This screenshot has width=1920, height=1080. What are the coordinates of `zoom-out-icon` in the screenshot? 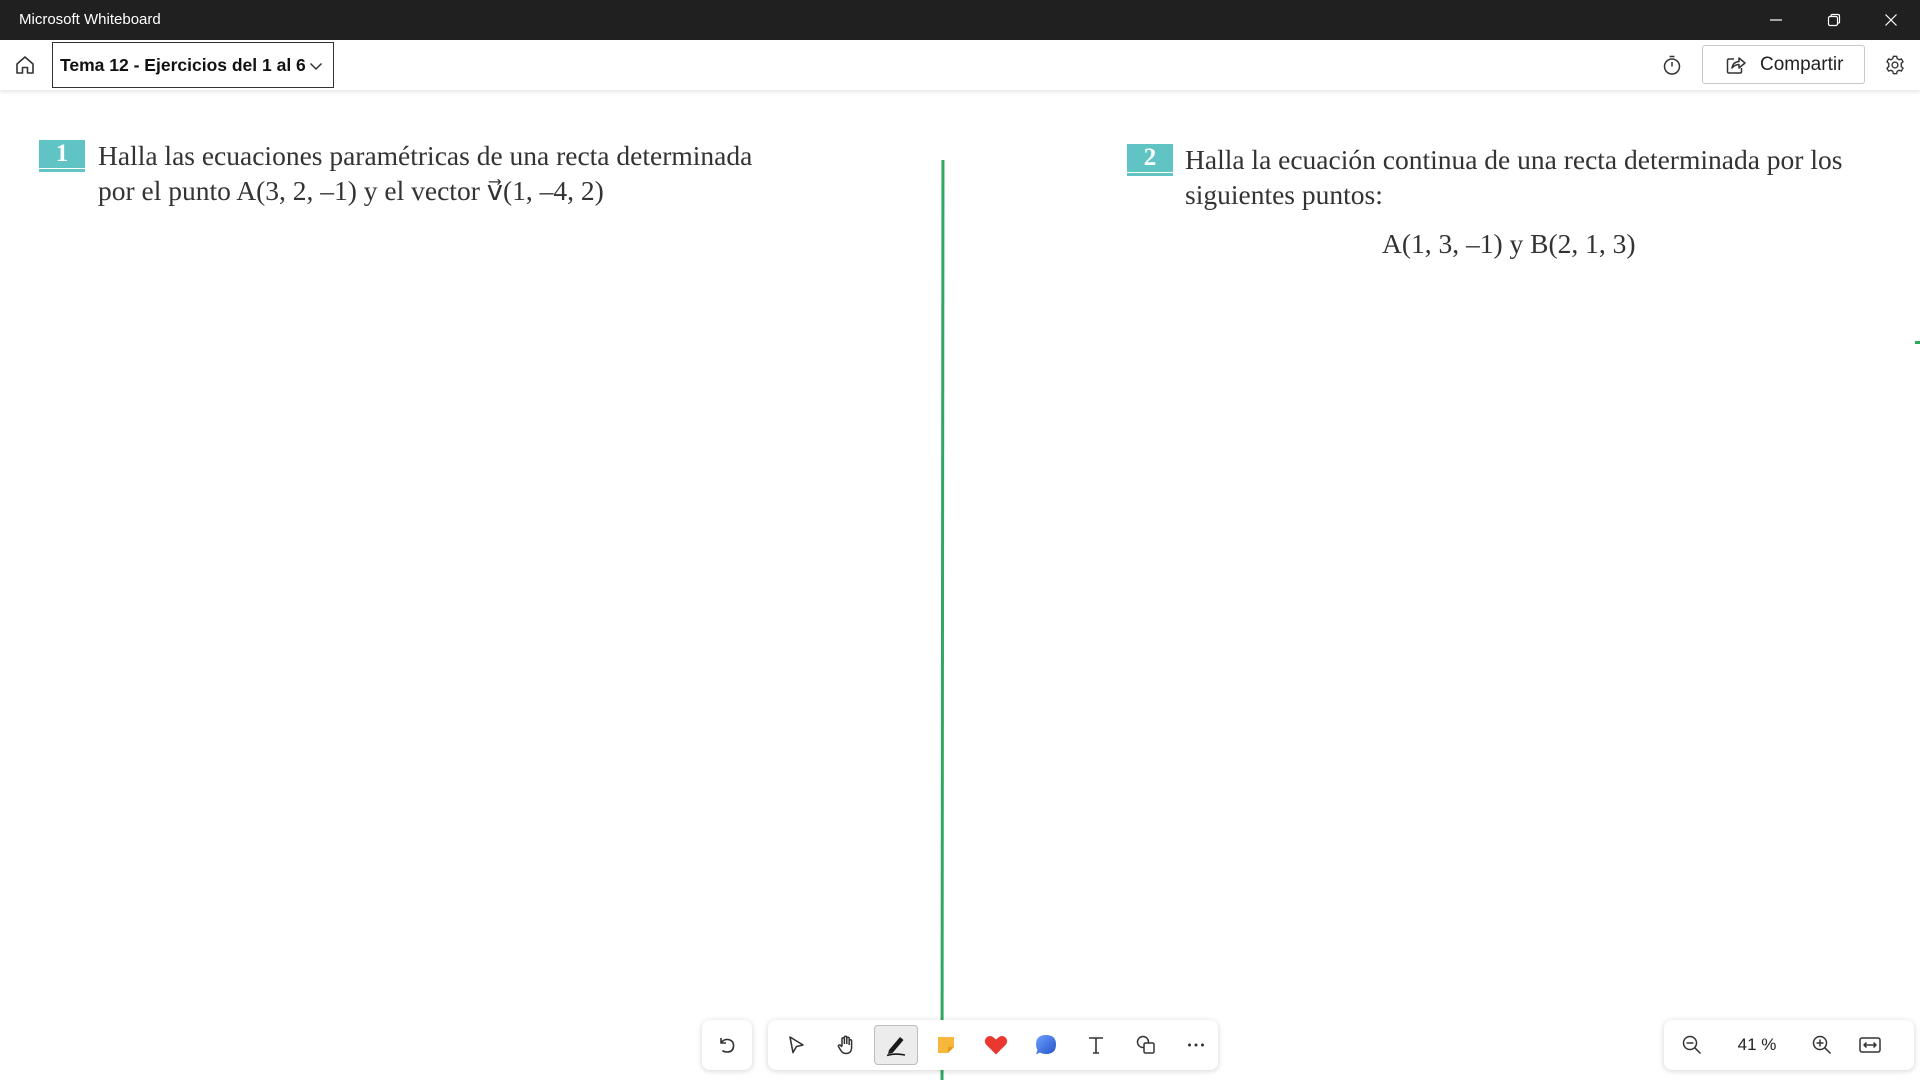 It's located at (1692, 1045).